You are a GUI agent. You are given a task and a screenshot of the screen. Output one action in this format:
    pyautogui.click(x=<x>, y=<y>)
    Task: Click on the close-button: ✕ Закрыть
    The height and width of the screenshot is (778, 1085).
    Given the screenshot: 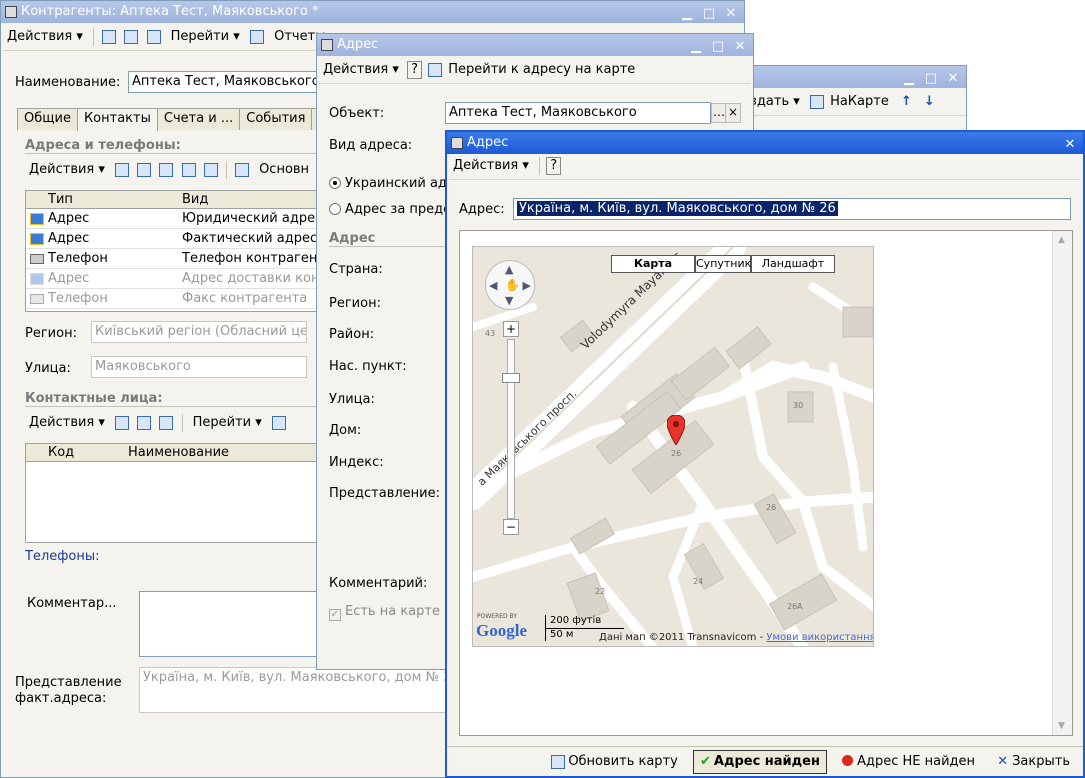 What is the action you would take?
    pyautogui.click(x=1033, y=762)
    